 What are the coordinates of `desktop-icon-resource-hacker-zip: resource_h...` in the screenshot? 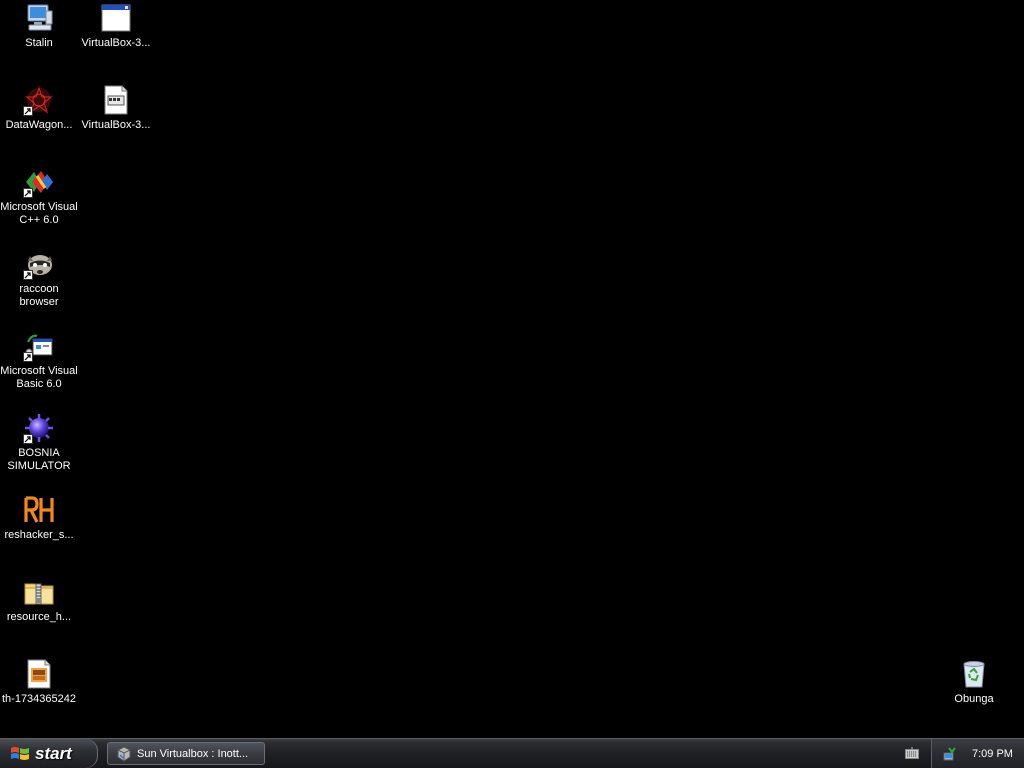 It's located at (39, 600).